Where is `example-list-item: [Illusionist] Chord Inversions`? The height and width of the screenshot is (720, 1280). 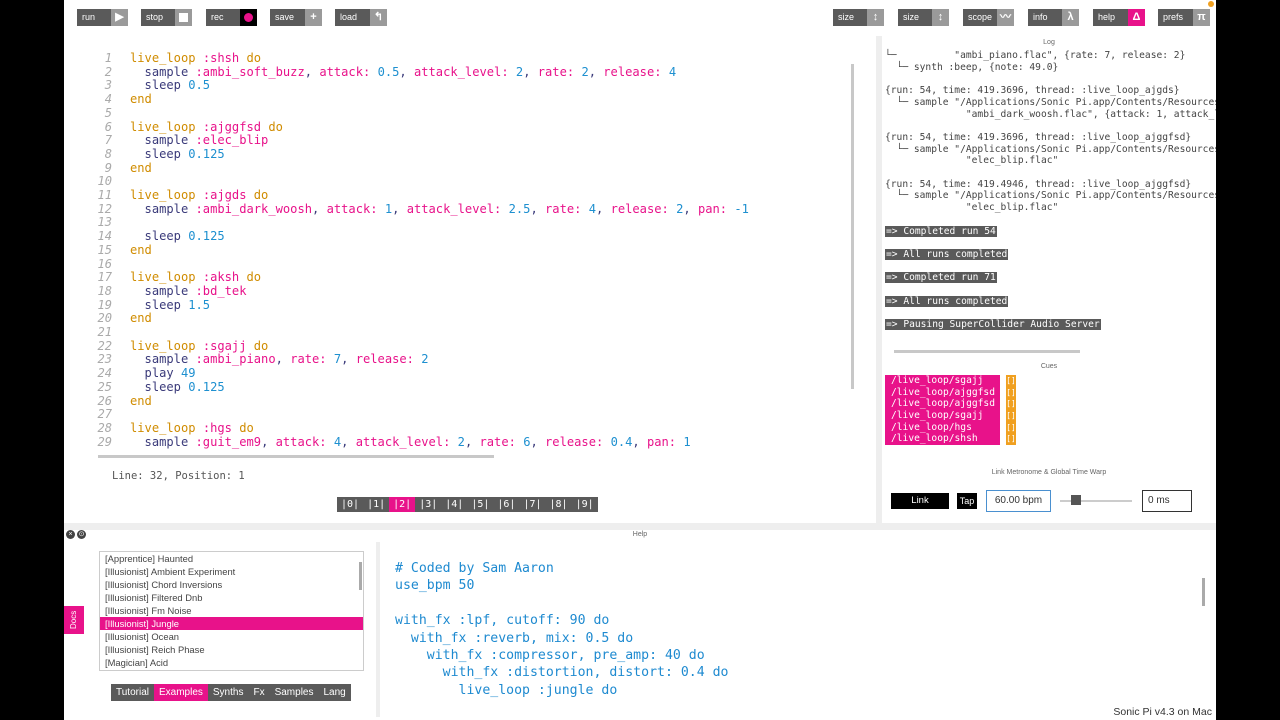
example-list-item: [Illusionist] Chord Inversions is located at coordinates (231, 584).